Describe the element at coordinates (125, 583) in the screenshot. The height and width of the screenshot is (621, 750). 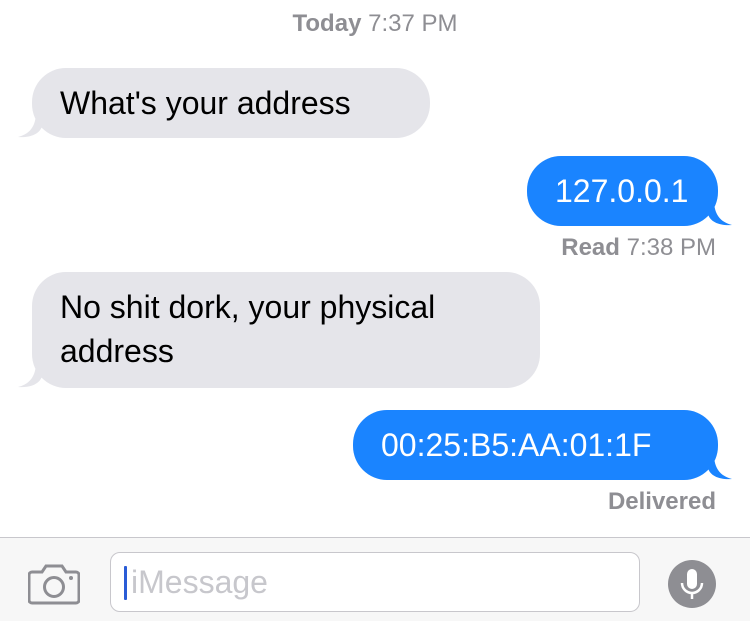
I see `text-cursor` at that location.